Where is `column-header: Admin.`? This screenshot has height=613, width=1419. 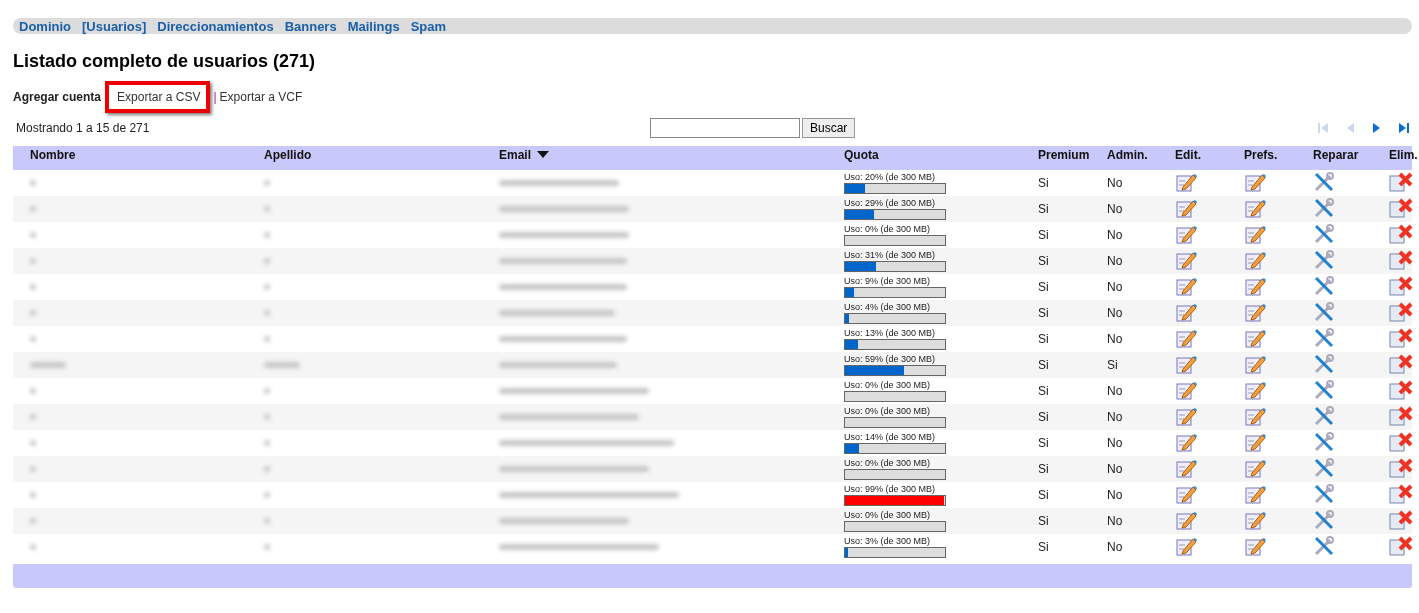
column-header: Admin. is located at coordinates (1127, 155).